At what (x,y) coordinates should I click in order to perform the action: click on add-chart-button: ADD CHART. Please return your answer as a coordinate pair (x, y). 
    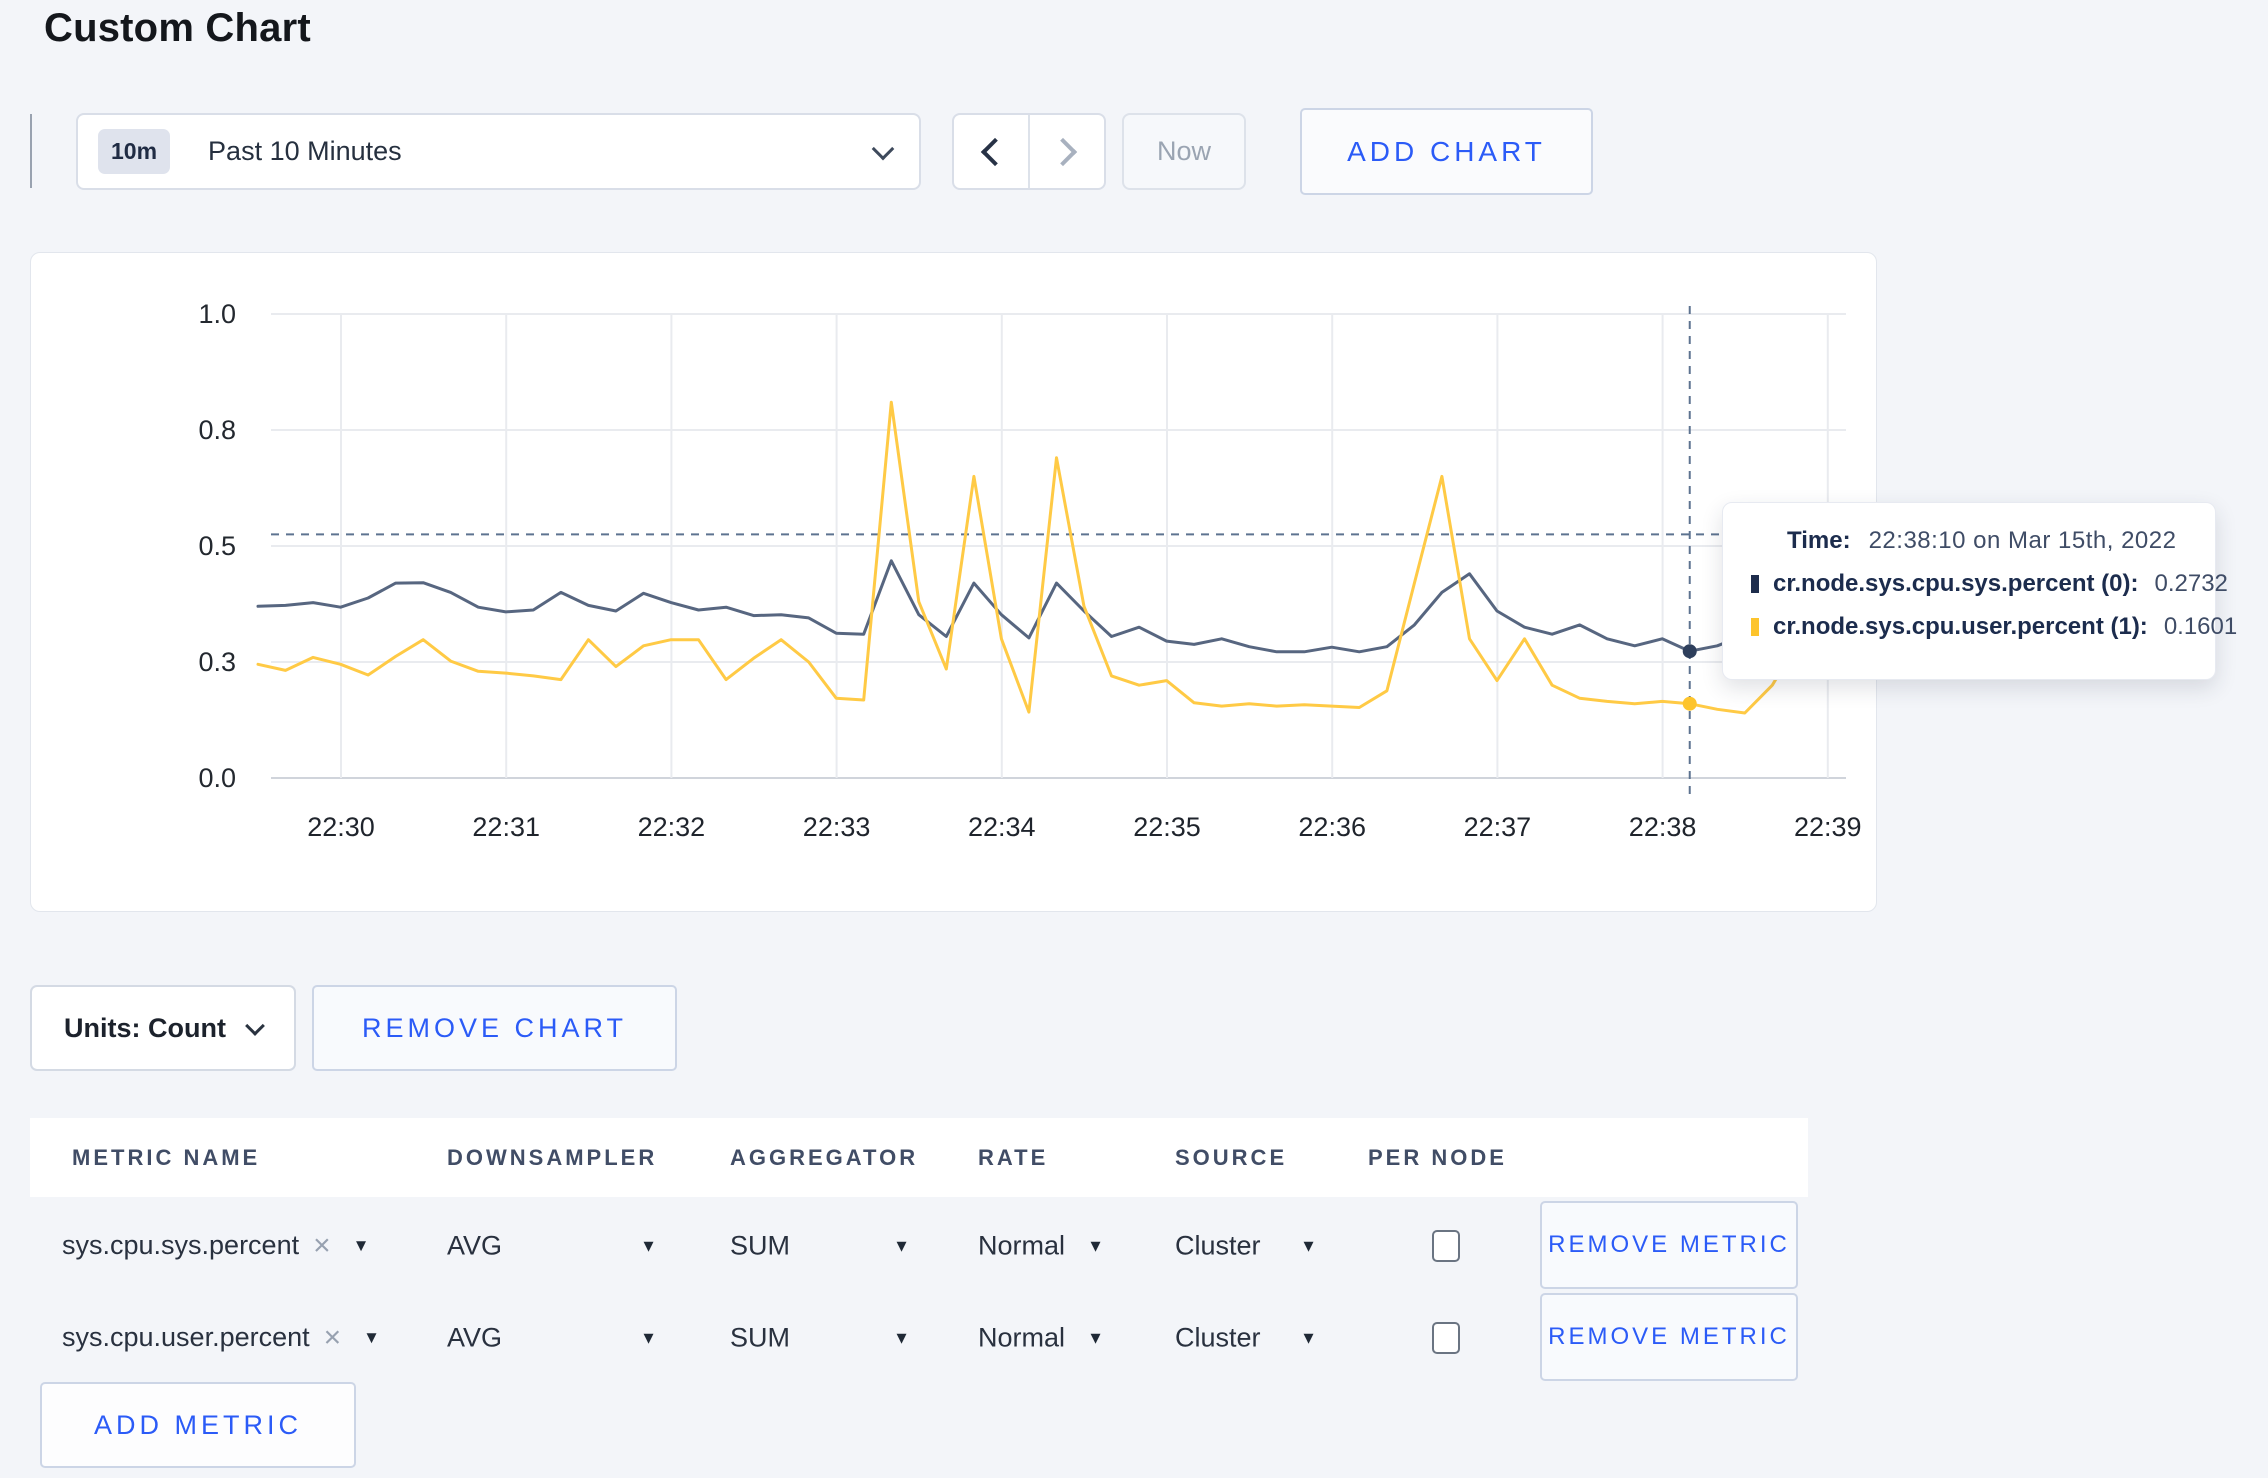
    Looking at the image, I should click on (1446, 151).